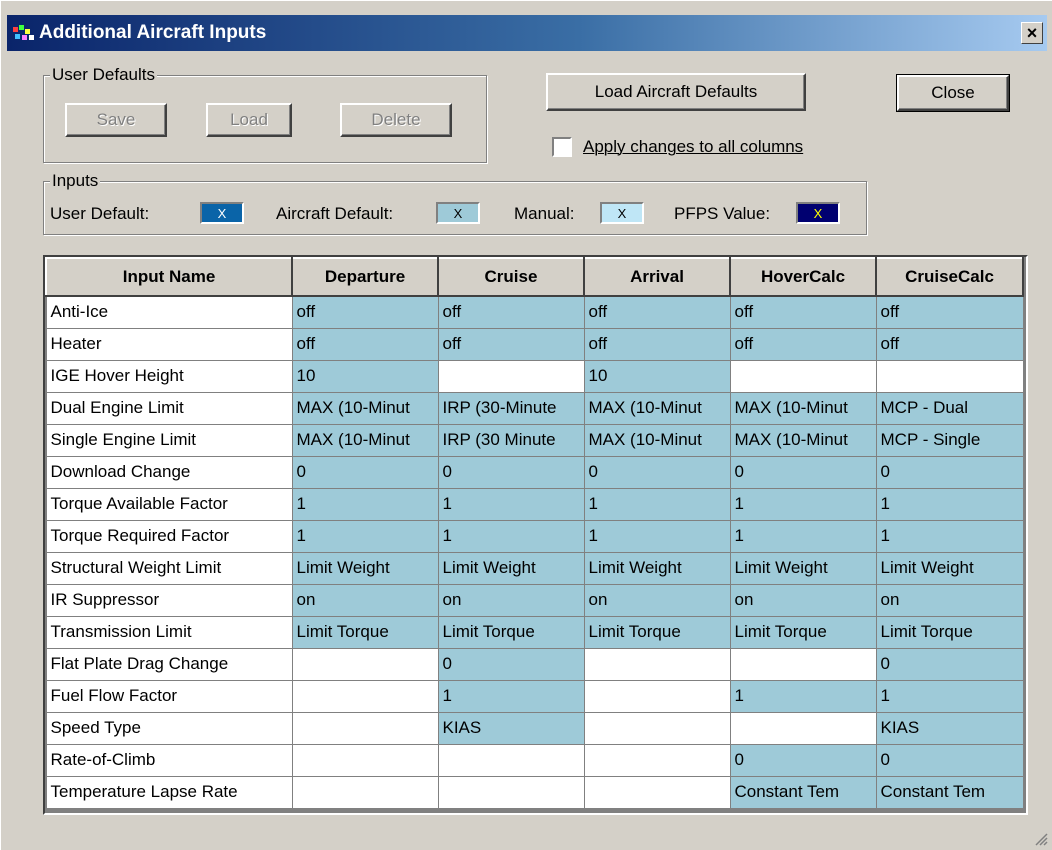 This screenshot has height=850, width=1052. What do you see at coordinates (169, 600) in the screenshot?
I see `input-name-cell: IR Suppressor` at bounding box center [169, 600].